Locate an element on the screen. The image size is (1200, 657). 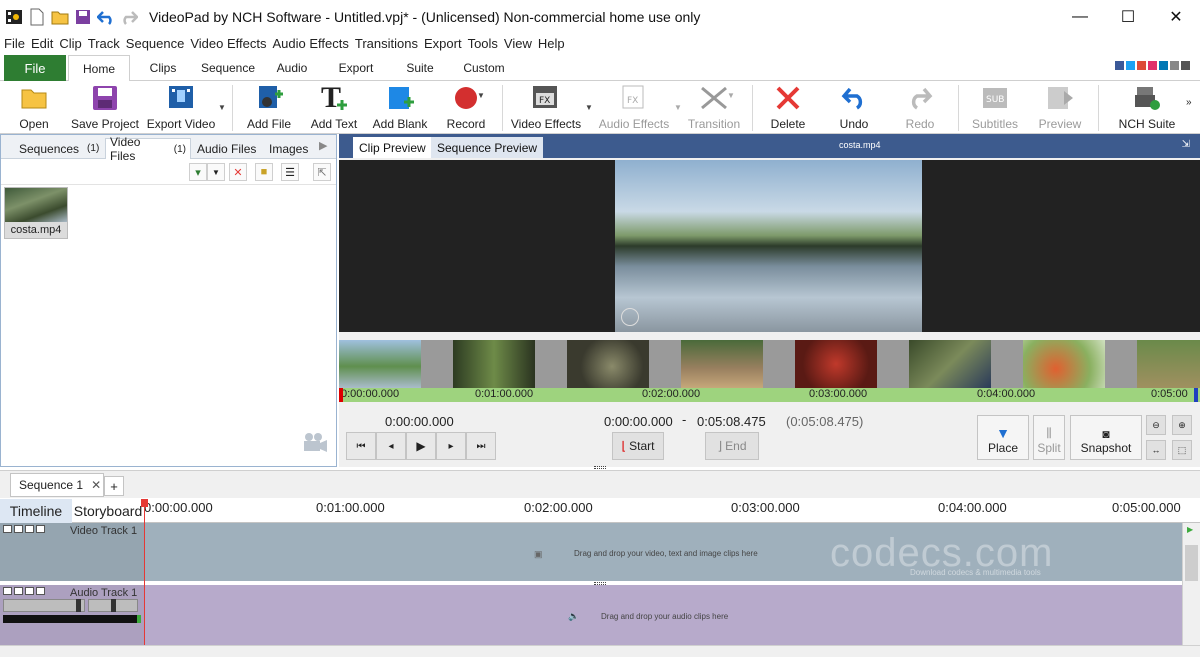
file-tab: File is located at coordinates (35, 68).